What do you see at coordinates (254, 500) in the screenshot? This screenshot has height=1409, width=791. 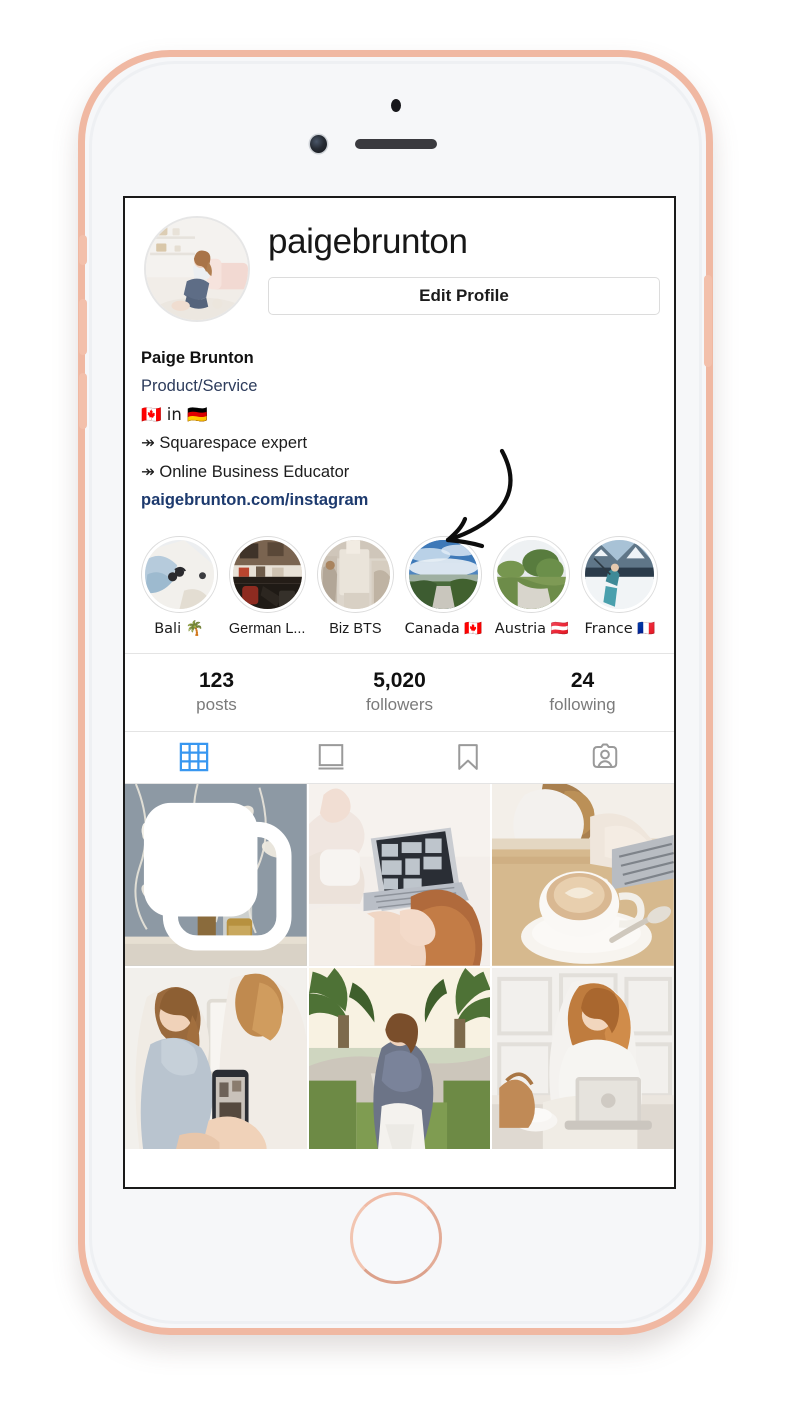 I see `bio-website-link: paigebrunton.com/instagram` at bounding box center [254, 500].